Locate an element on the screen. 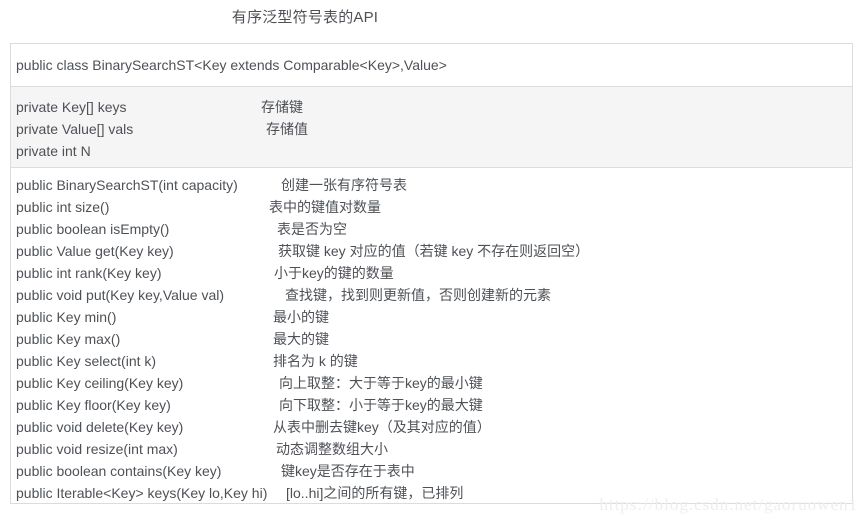 The width and height of the screenshot is (862, 519). field-description: 存储键 is located at coordinates (282, 107).